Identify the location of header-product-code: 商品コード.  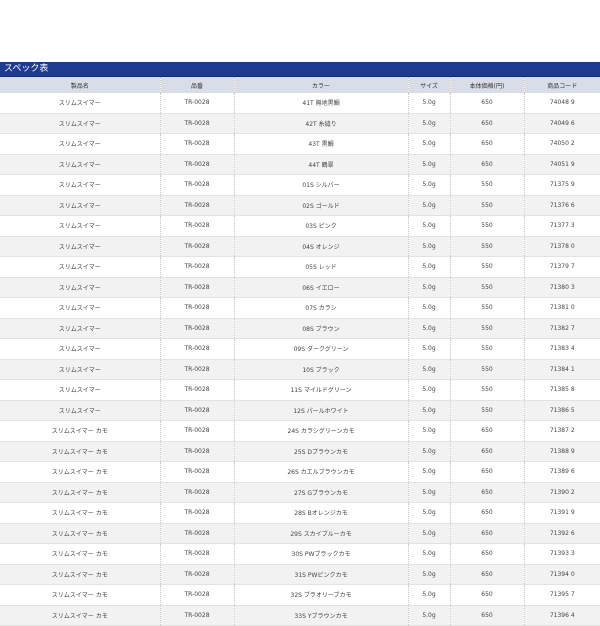
(562, 85).